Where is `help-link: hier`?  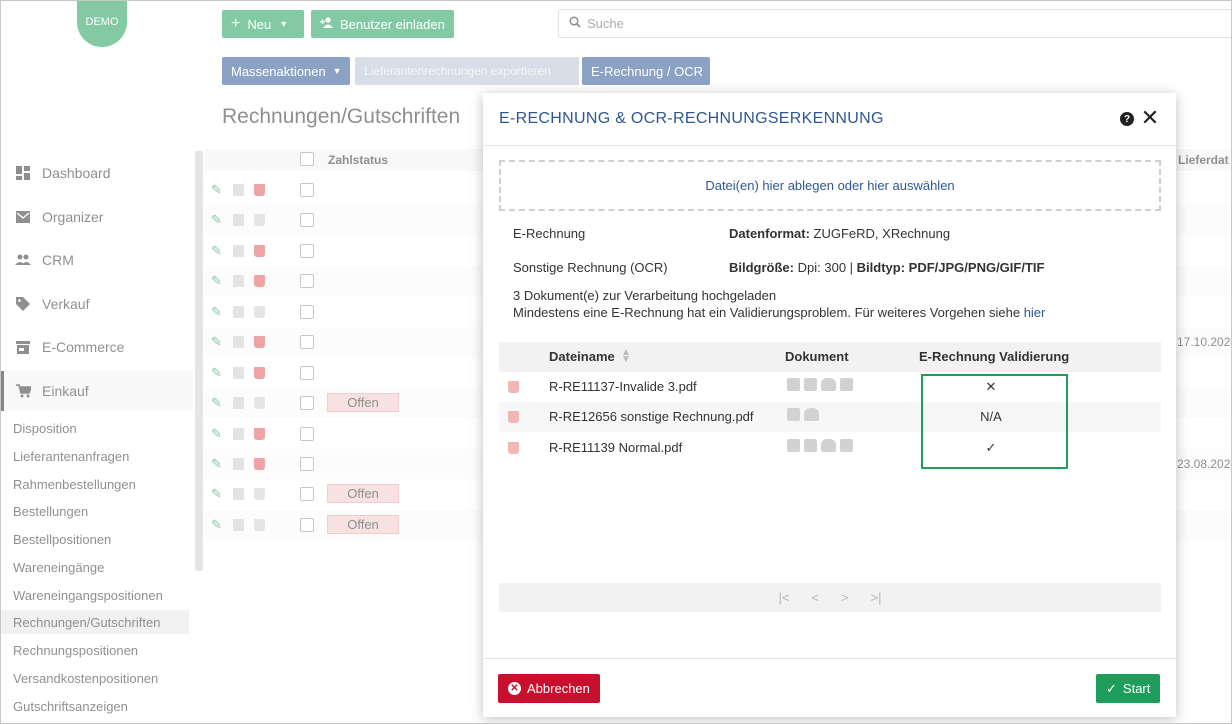 help-link: hier is located at coordinates (1035, 312).